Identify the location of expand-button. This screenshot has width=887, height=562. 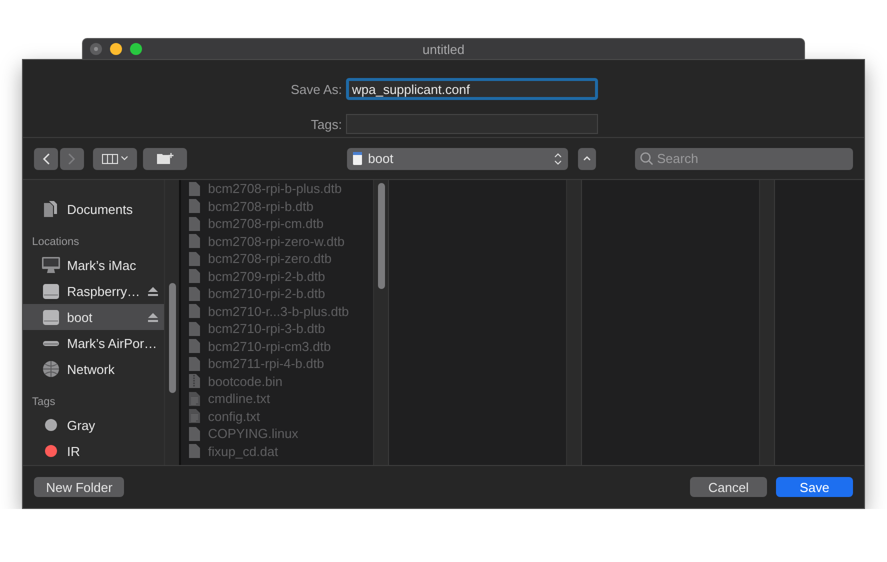
(587, 159).